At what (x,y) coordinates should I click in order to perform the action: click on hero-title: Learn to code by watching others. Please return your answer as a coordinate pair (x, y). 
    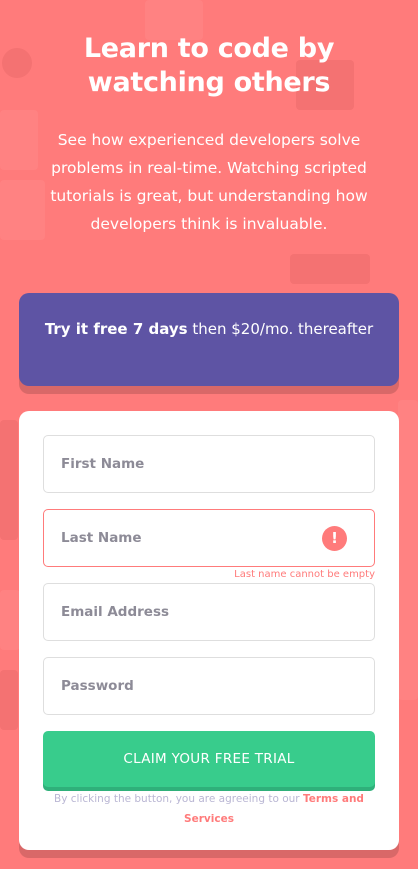
    Looking at the image, I should click on (209, 65).